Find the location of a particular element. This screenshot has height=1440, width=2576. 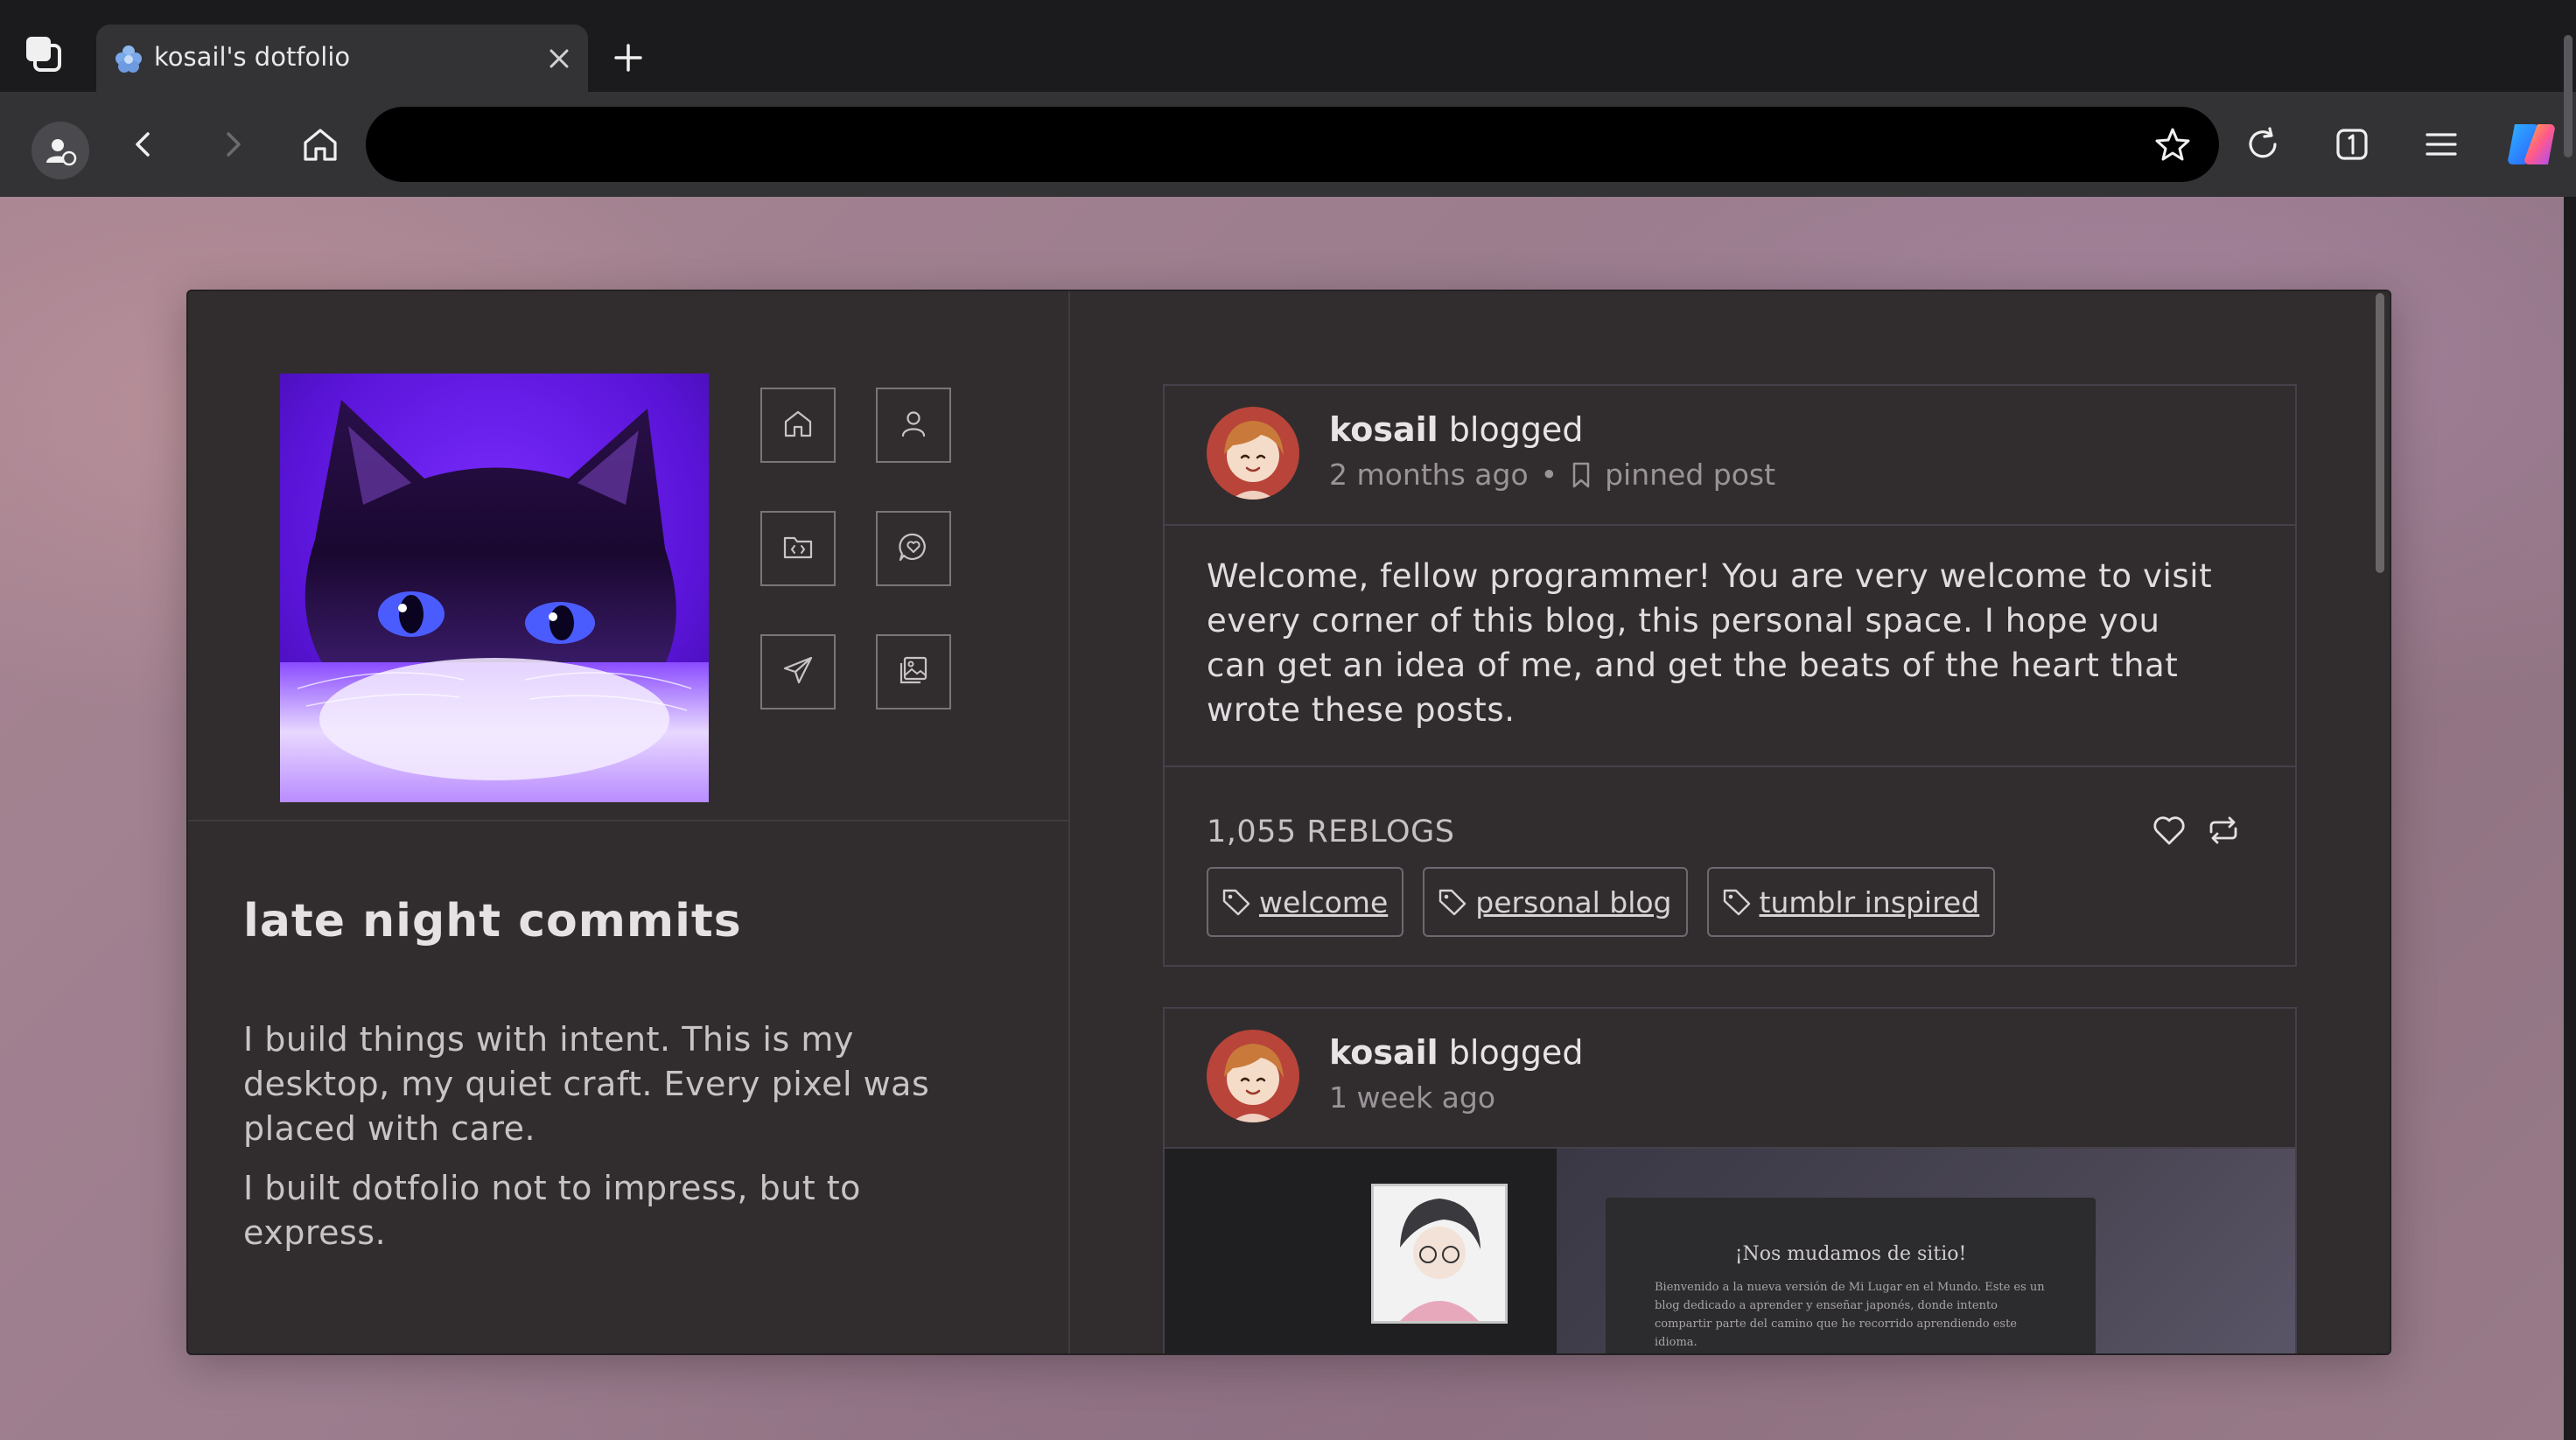

chat-heart-icon is located at coordinates (913, 548).